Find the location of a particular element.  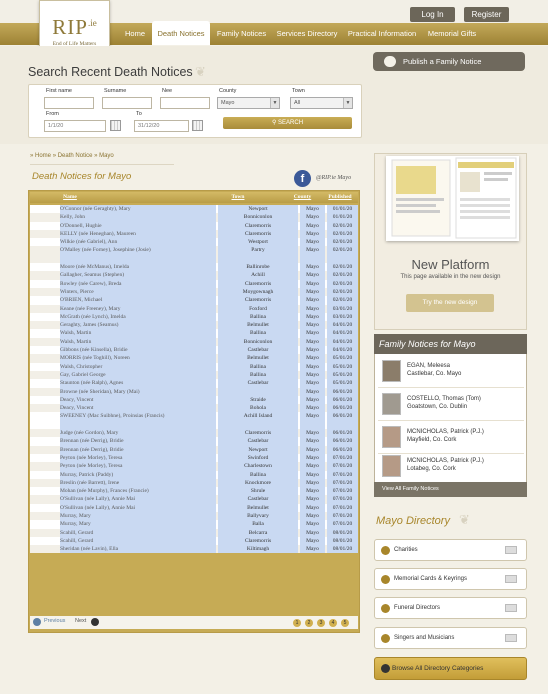

breadcrumb-home: Home is located at coordinates (43, 156).